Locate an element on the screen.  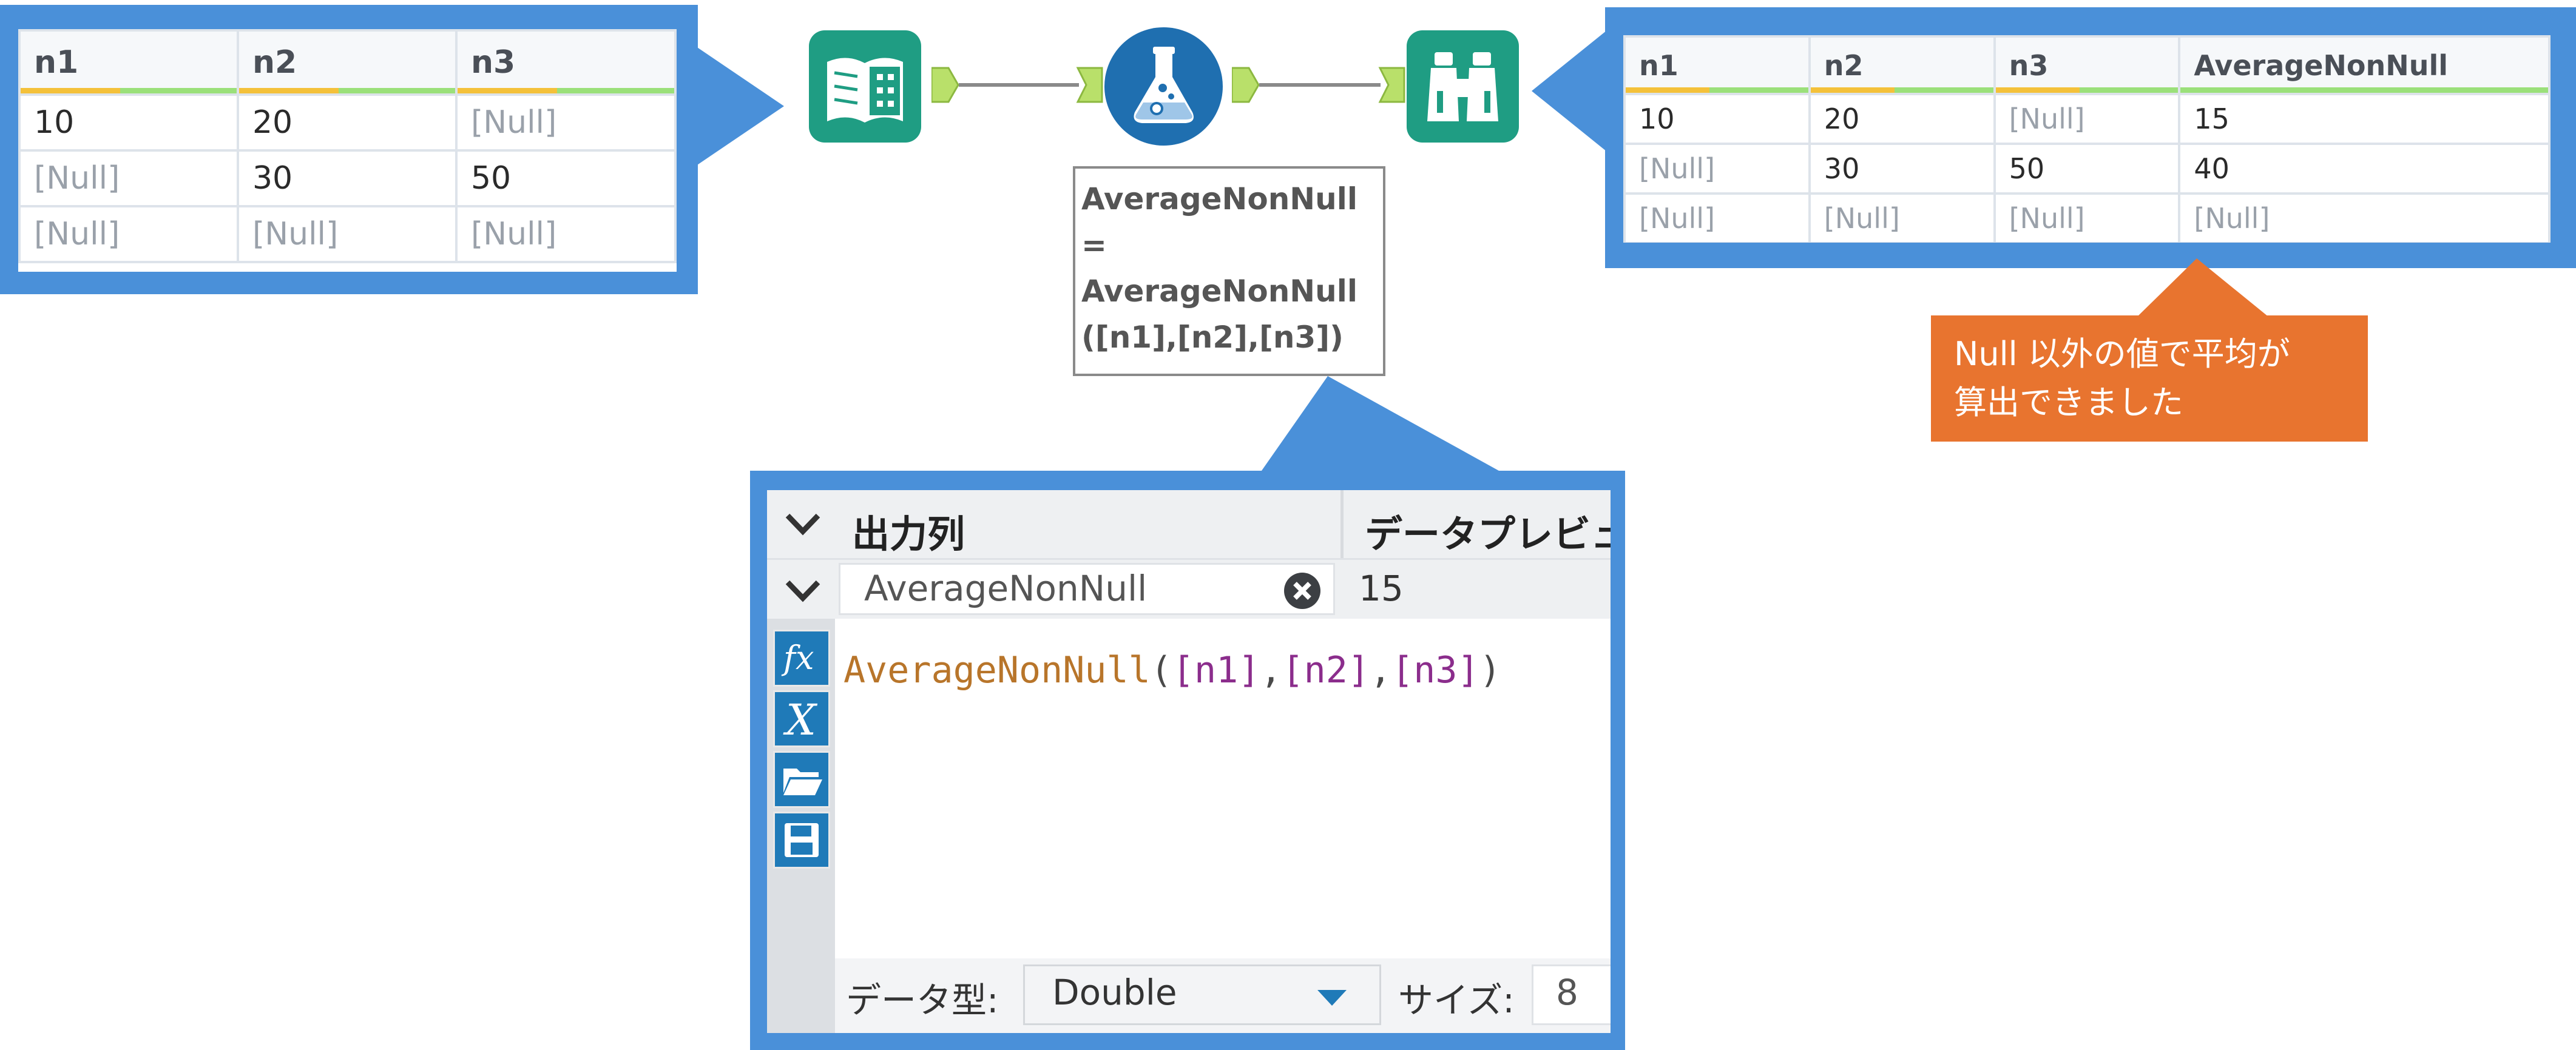
table-row: [Null] [Null] [Null] is located at coordinates (347, 234).